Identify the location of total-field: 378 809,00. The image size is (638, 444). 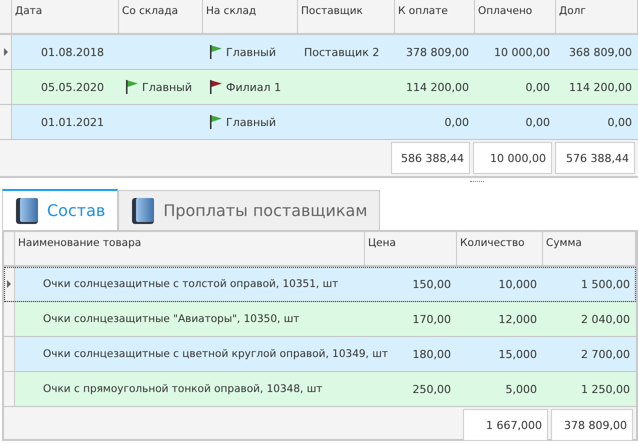
(592, 425).